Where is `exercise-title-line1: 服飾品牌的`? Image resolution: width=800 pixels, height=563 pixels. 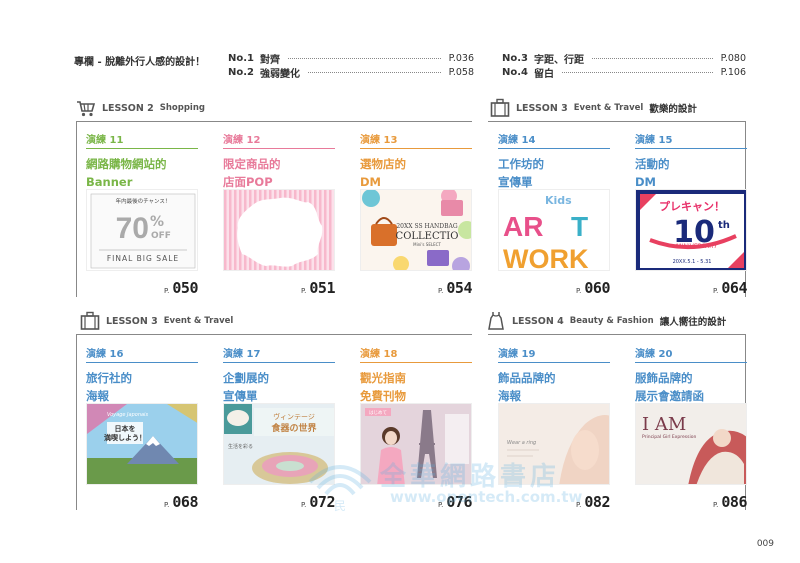 exercise-title-line1: 服飾品牌的 is located at coordinates (664, 378).